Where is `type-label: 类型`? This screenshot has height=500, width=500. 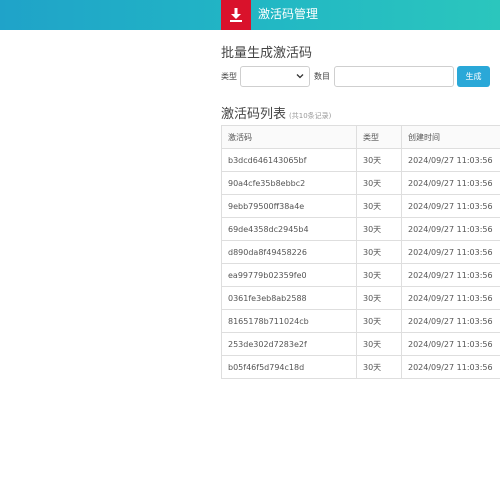
type-label: 类型 is located at coordinates (229, 76).